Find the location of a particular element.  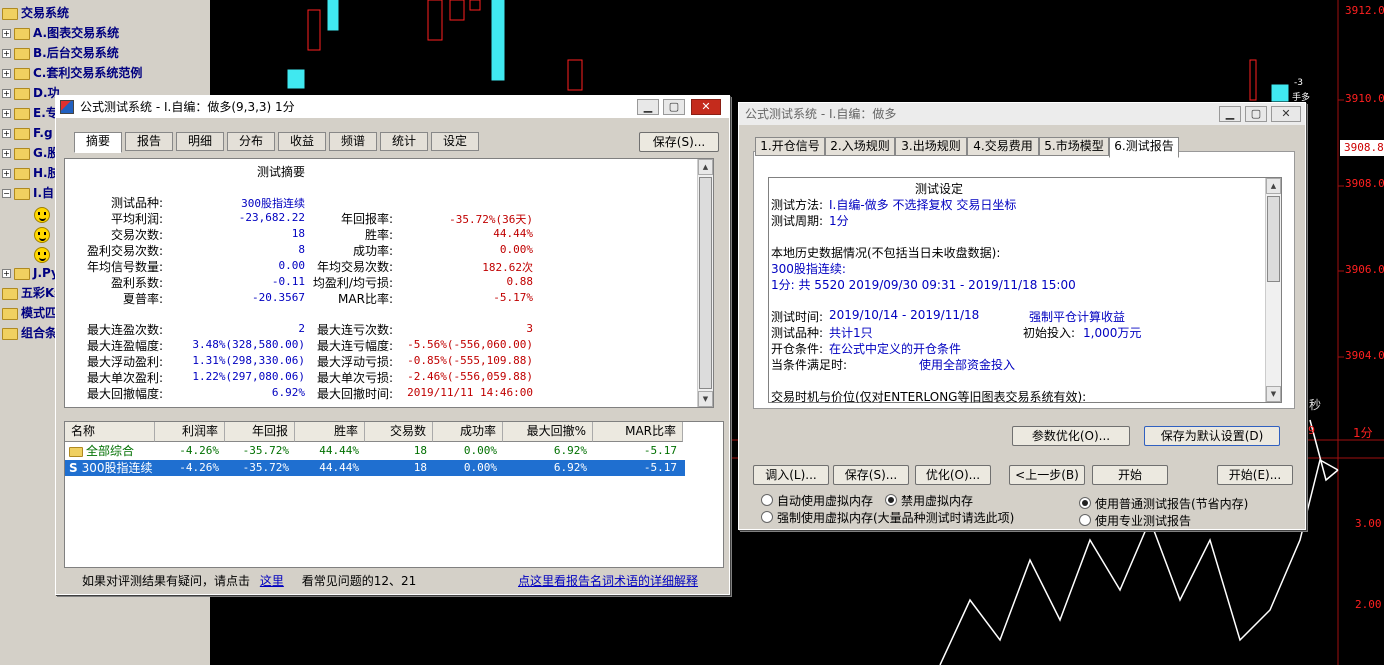

tab-2: 明细 is located at coordinates (200, 141).